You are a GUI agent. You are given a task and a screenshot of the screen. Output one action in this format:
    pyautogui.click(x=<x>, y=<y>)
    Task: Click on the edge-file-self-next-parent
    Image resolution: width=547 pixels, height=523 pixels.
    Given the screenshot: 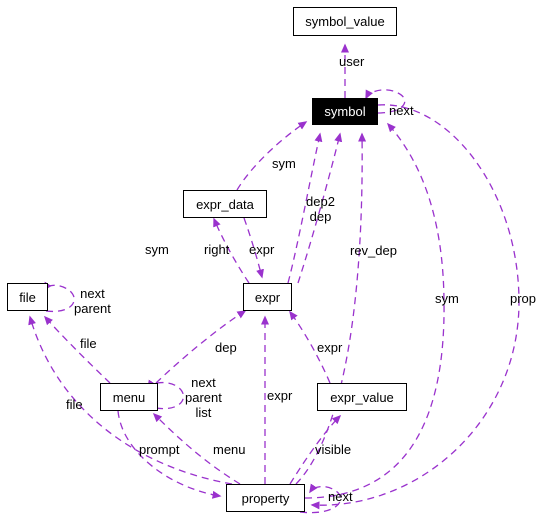 What is the action you would take?
    pyautogui.click(x=59, y=297)
    